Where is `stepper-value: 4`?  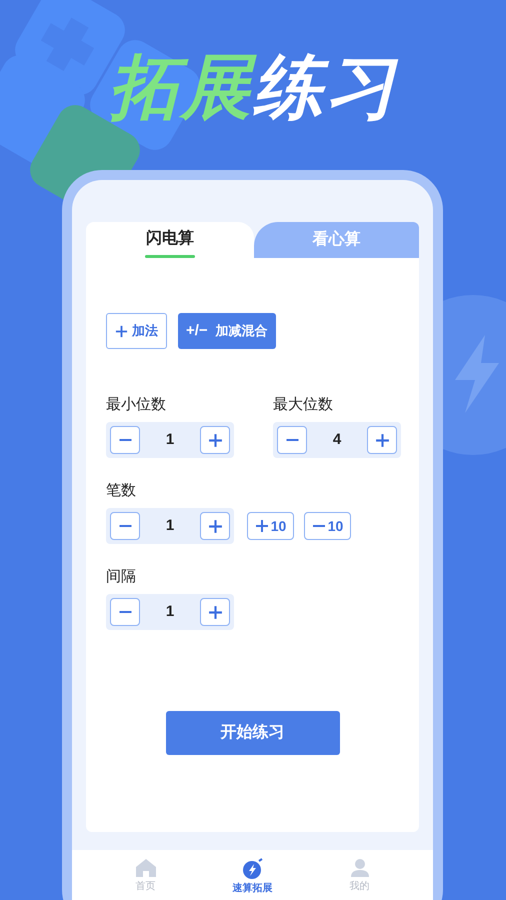
stepper-value: 4 is located at coordinates (337, 440).